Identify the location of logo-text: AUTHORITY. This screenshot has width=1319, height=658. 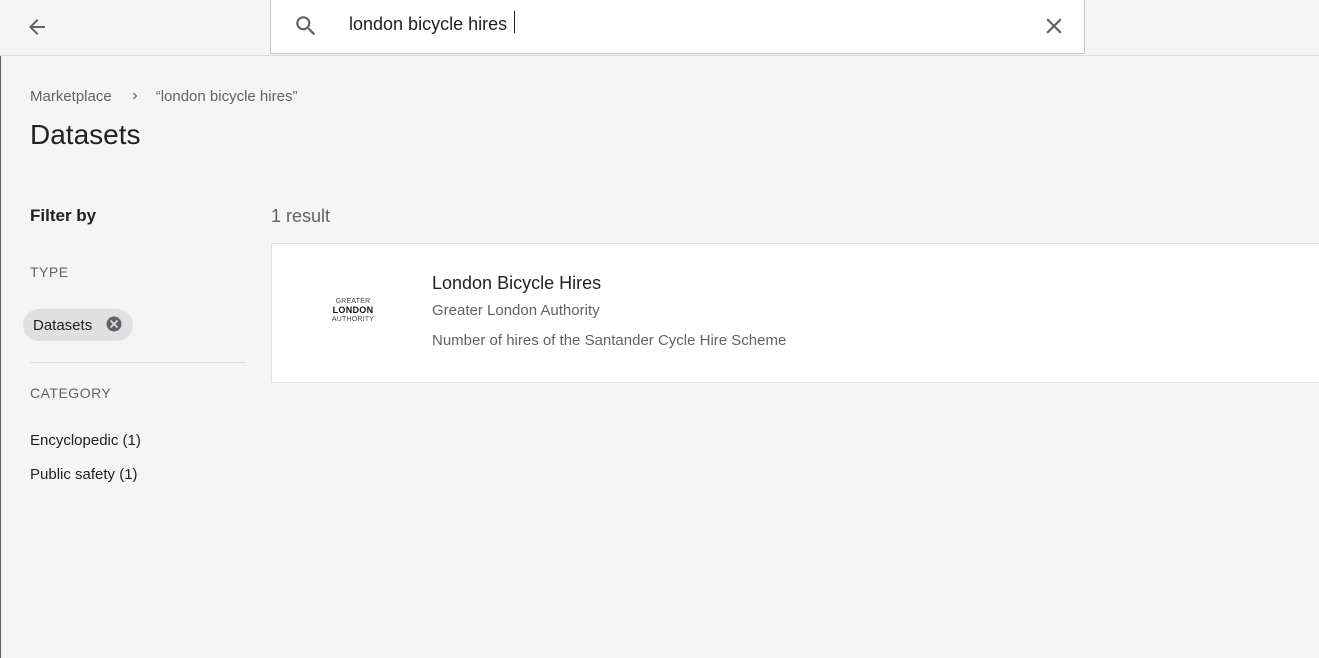
(353, 319).